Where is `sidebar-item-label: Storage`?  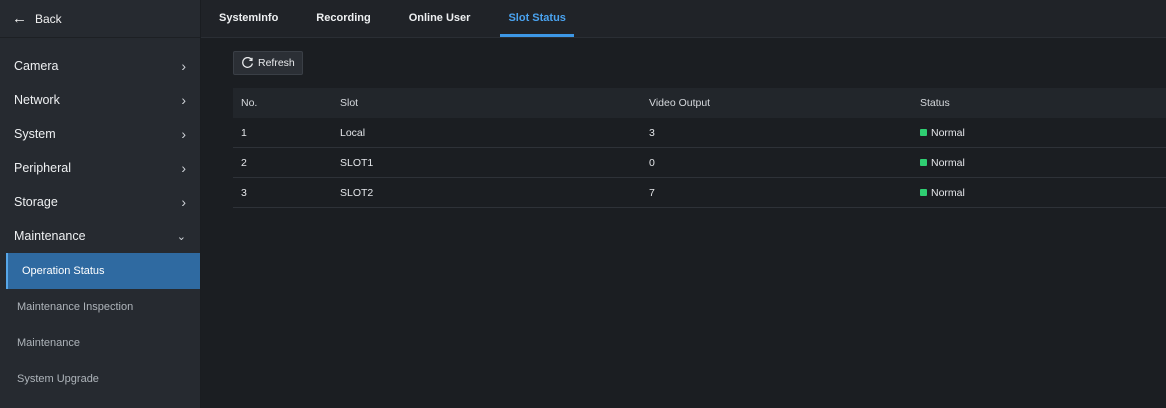
sidebar-item-label: Storage is located at coordinates (36, 202).